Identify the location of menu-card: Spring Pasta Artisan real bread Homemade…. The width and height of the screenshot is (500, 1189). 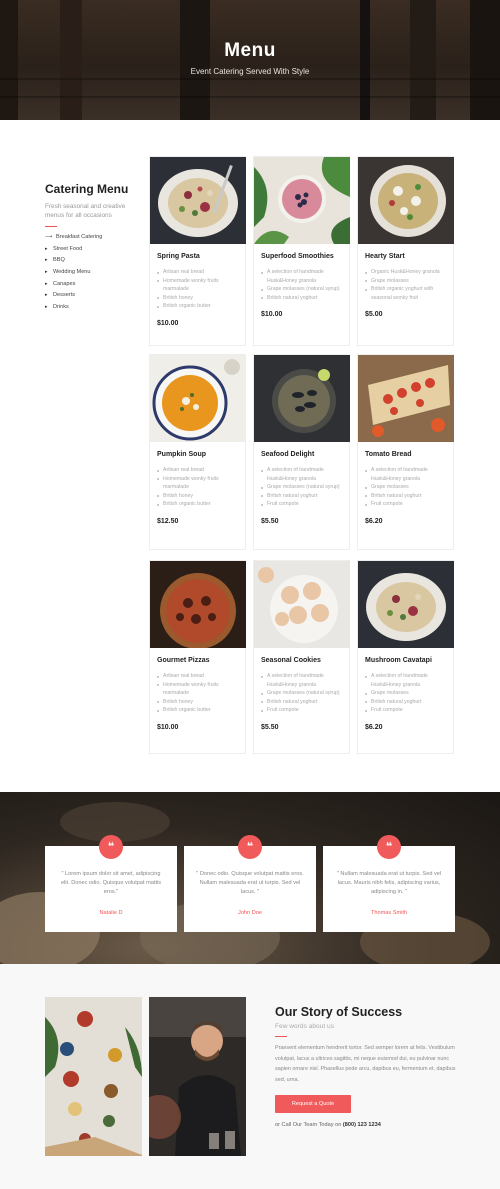
(197, 251).